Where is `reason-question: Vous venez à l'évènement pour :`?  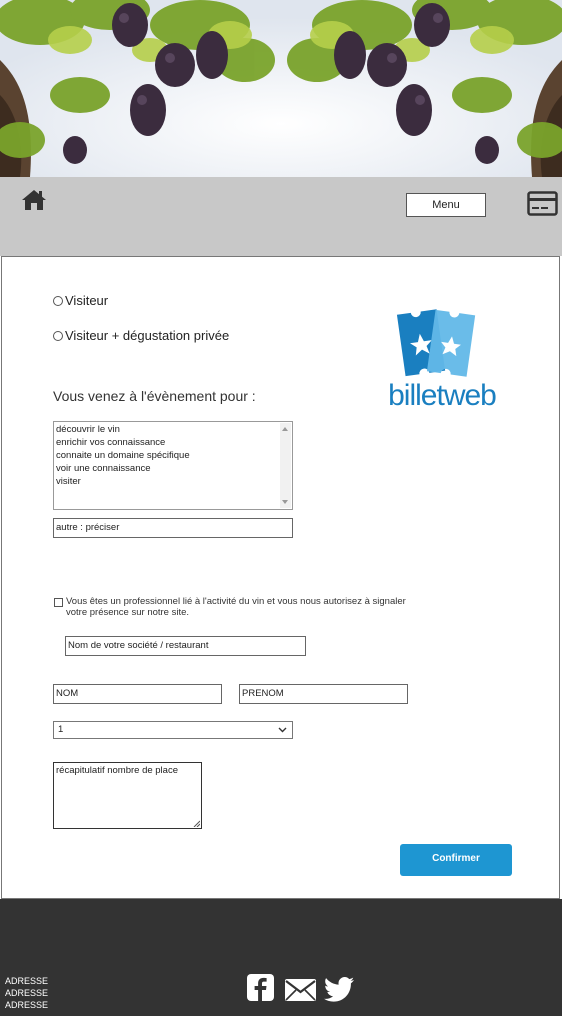 reason-question: Vous venez à l'évènement pour : is located at coordinates (154, 396).